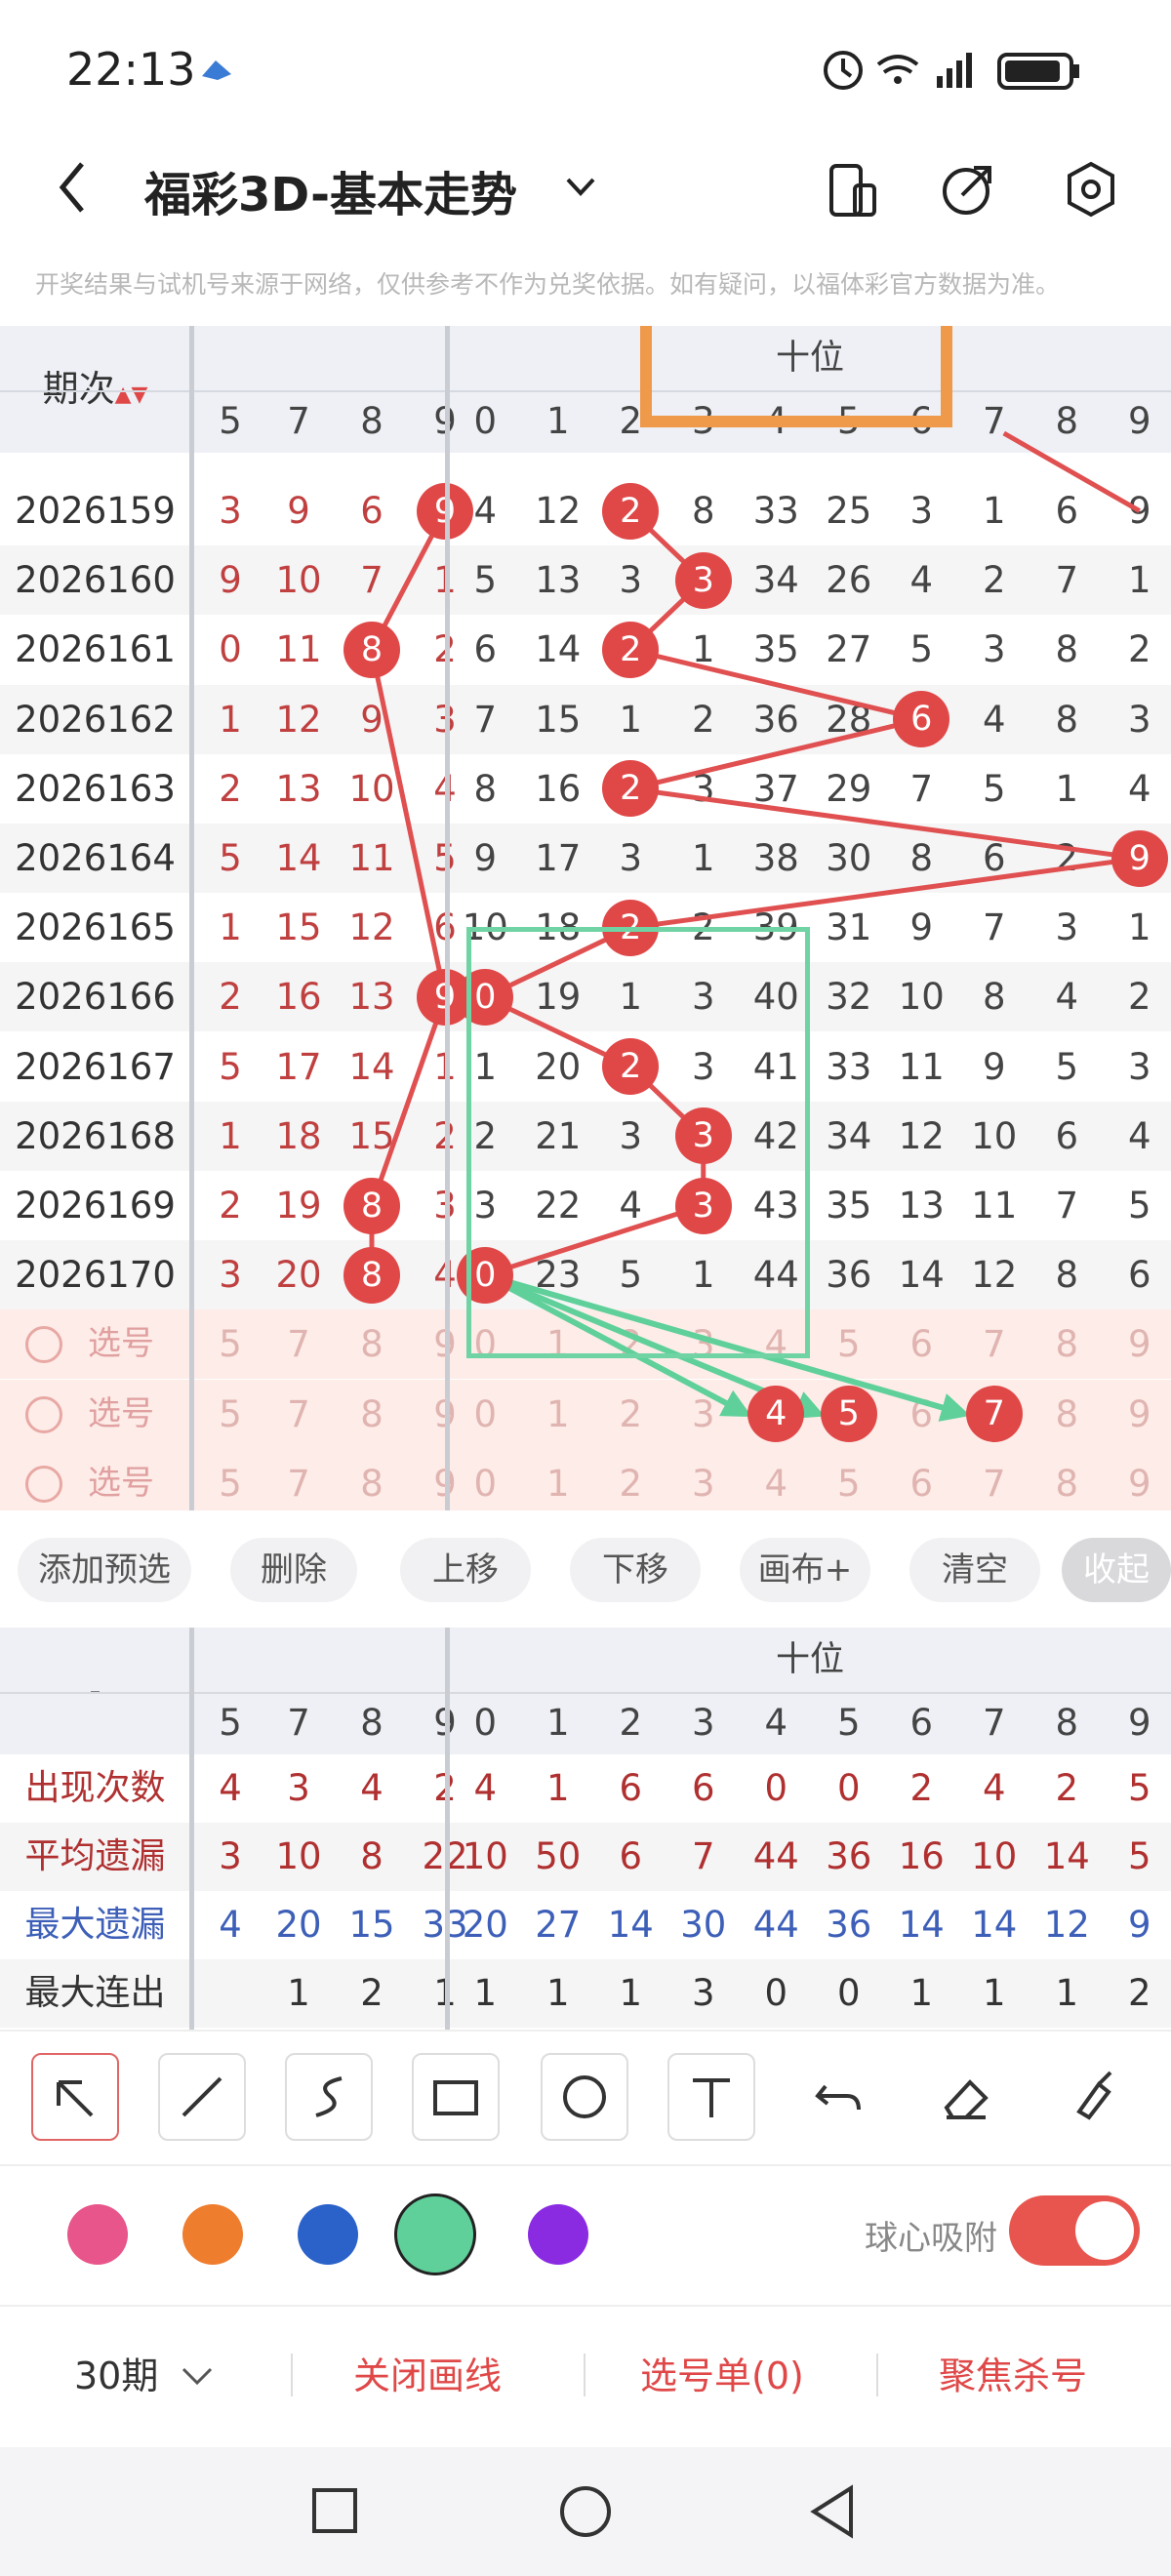 Image resolution: width=1171 pixels, height=2576 pixels. I want to click on line-tool, so click(202, 2097).